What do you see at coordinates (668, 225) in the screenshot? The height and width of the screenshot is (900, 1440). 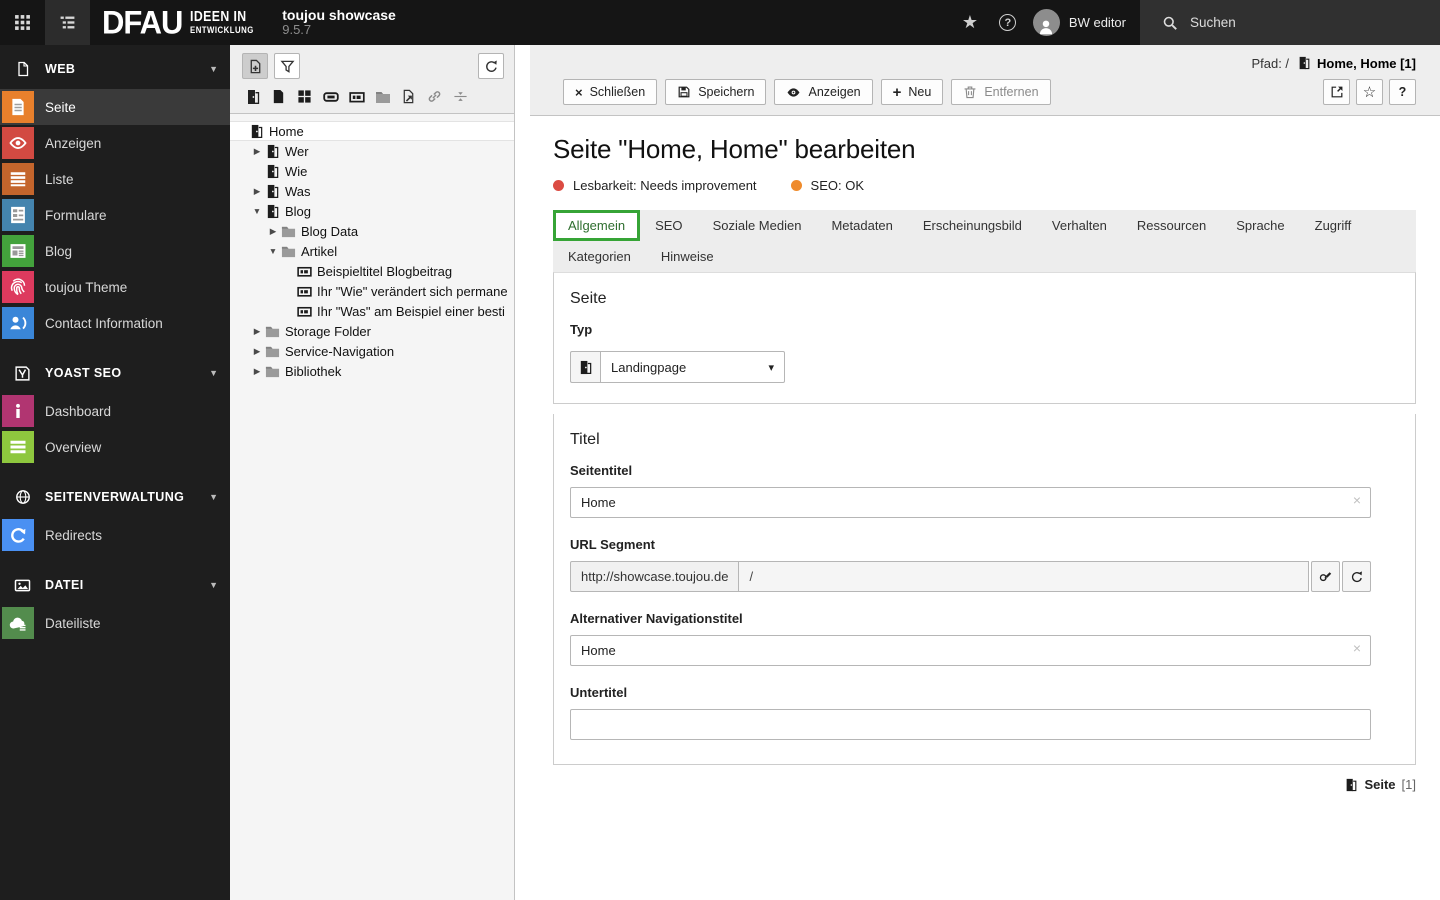 I see `tab-seo: SEO` at bounding box center [668, 225].